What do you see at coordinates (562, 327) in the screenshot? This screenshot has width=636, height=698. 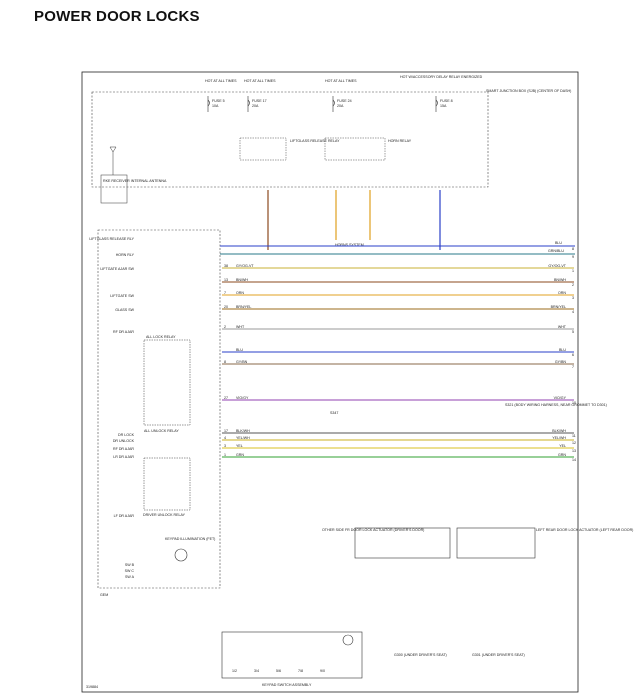 I see `wire-right-label: WHT` at bounding box center [562, 327].